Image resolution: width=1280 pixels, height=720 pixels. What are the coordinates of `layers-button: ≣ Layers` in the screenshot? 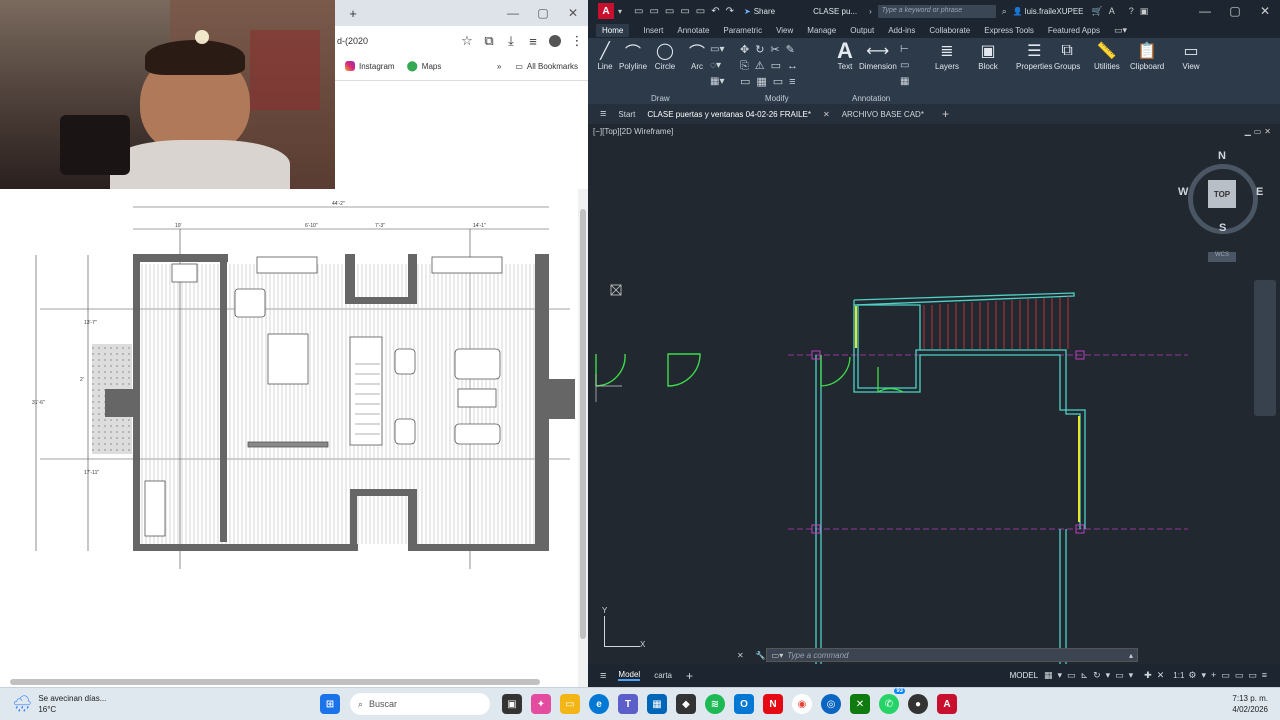 It's located at (947, 55).